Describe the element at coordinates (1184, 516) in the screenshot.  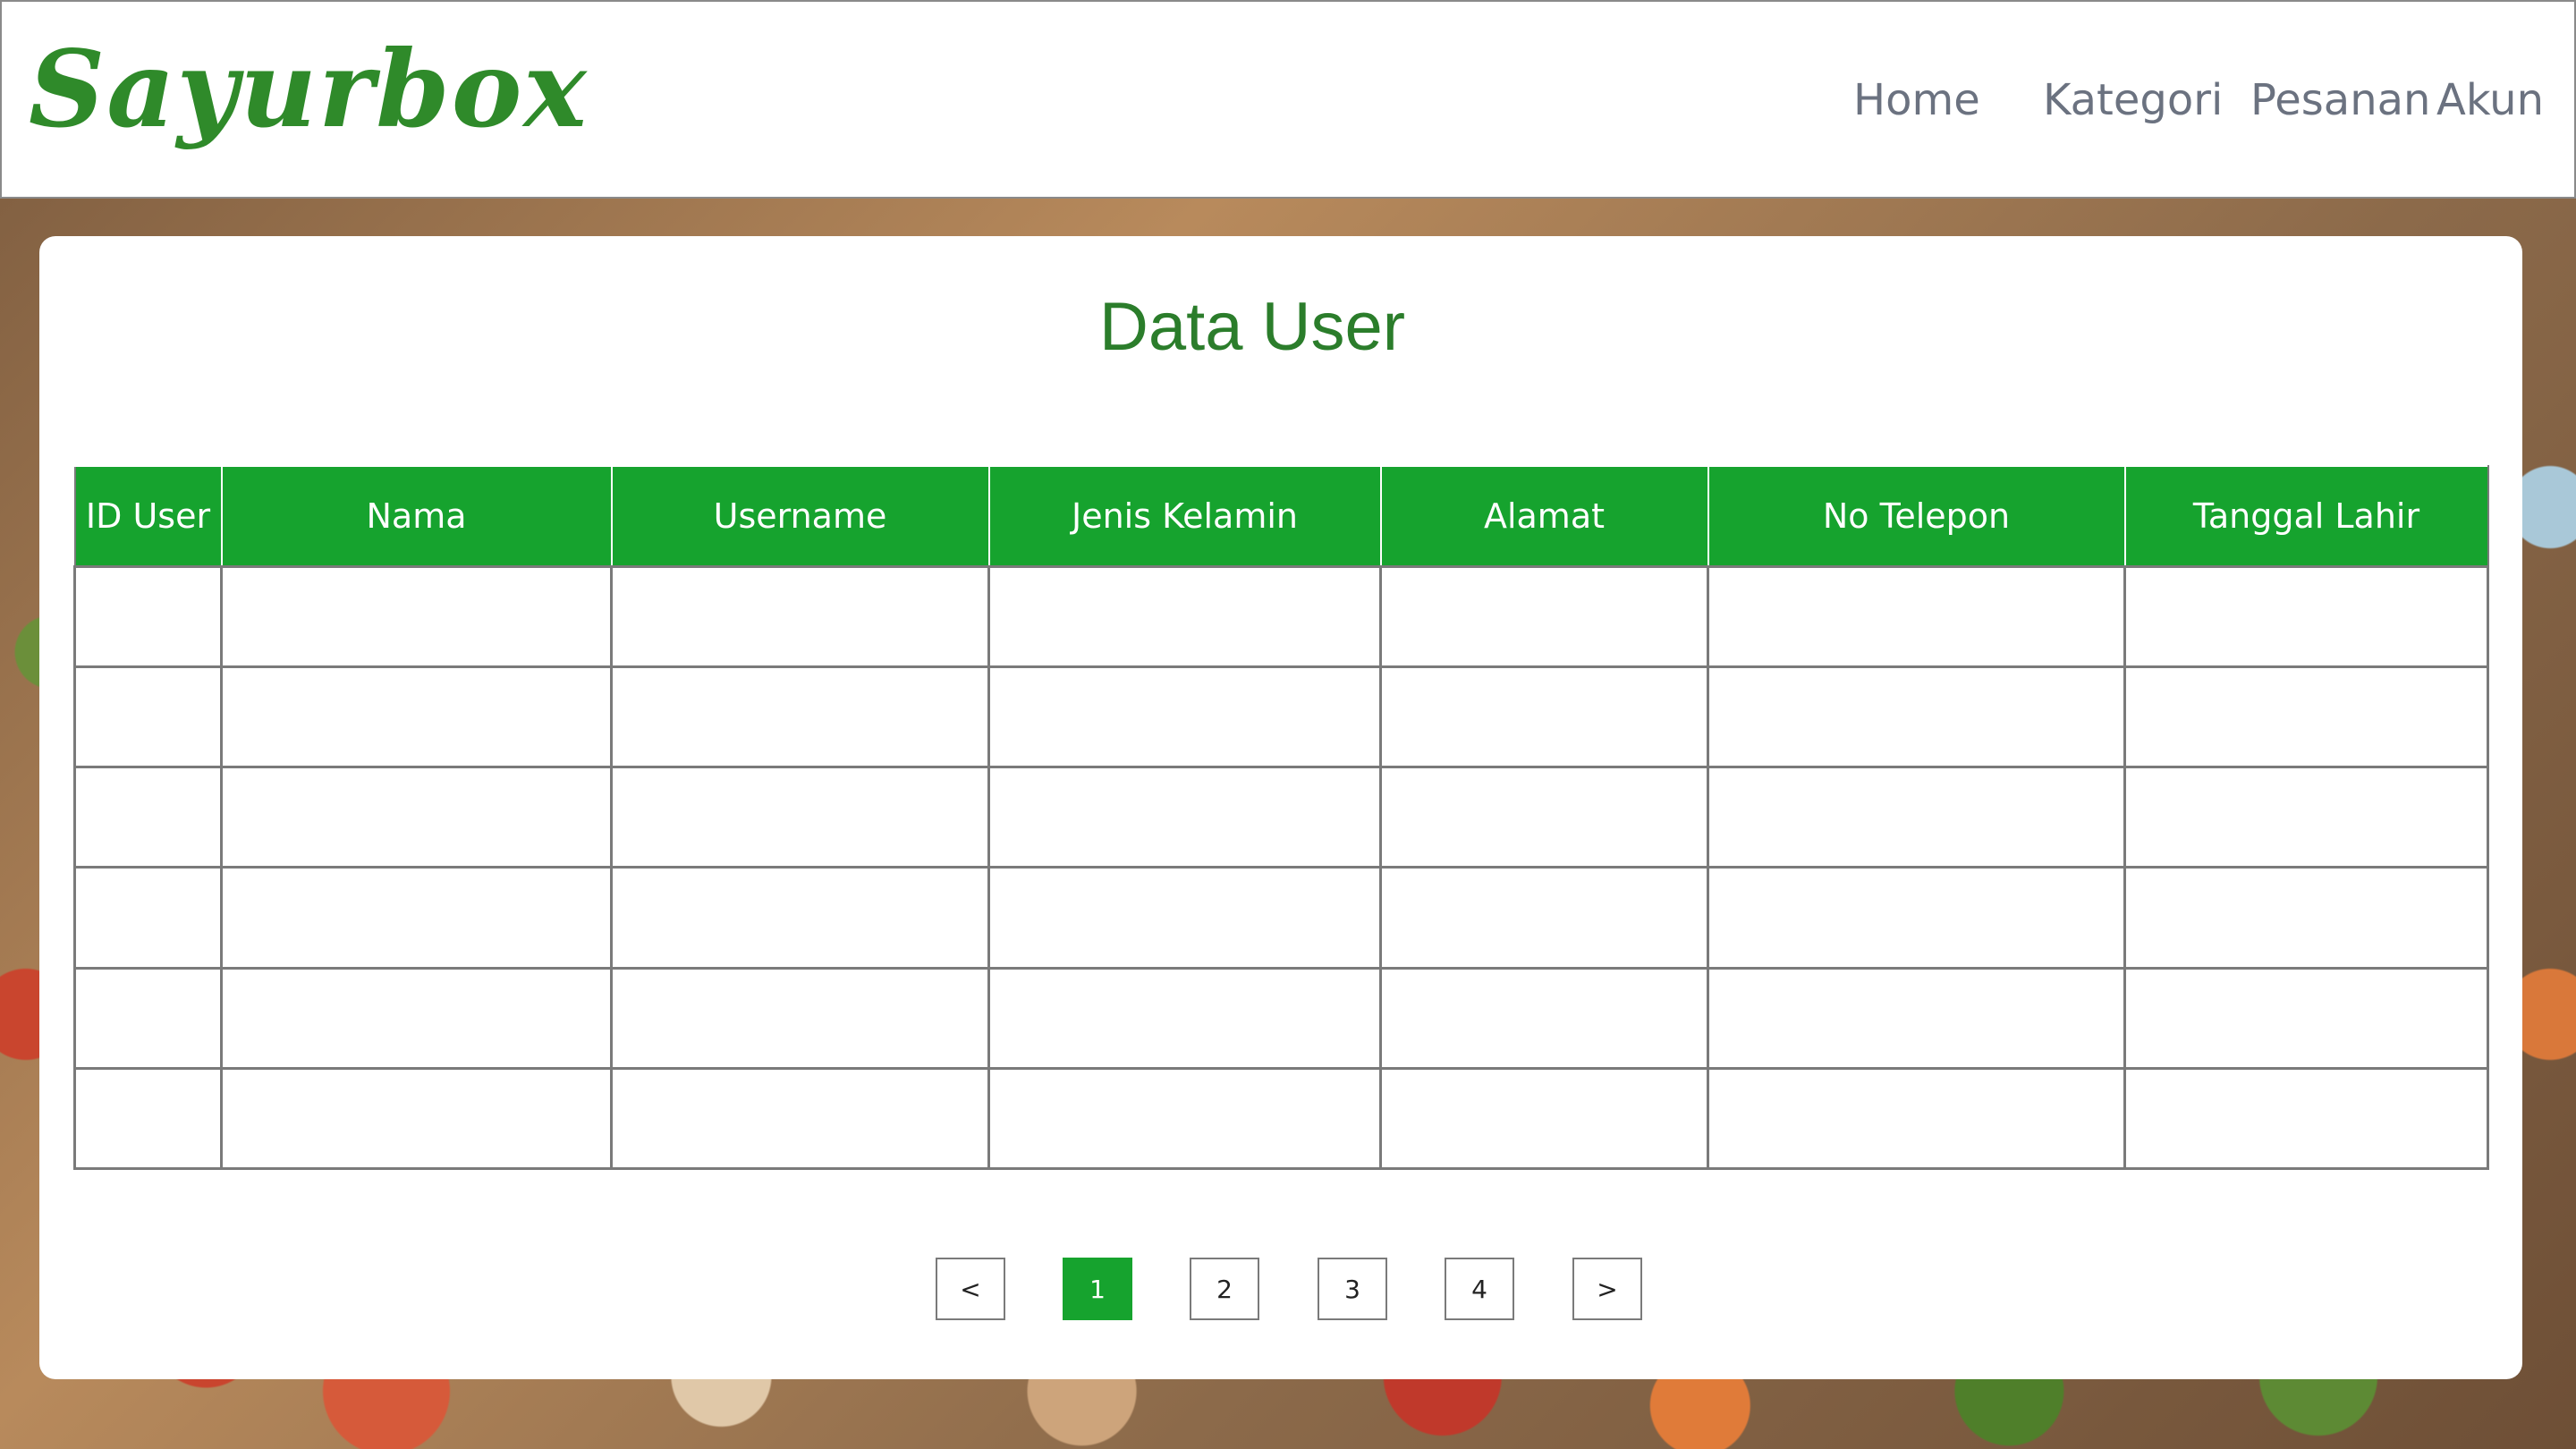
I see `column-header-jenis-kelamin: Jenis Kelamin` at that location.